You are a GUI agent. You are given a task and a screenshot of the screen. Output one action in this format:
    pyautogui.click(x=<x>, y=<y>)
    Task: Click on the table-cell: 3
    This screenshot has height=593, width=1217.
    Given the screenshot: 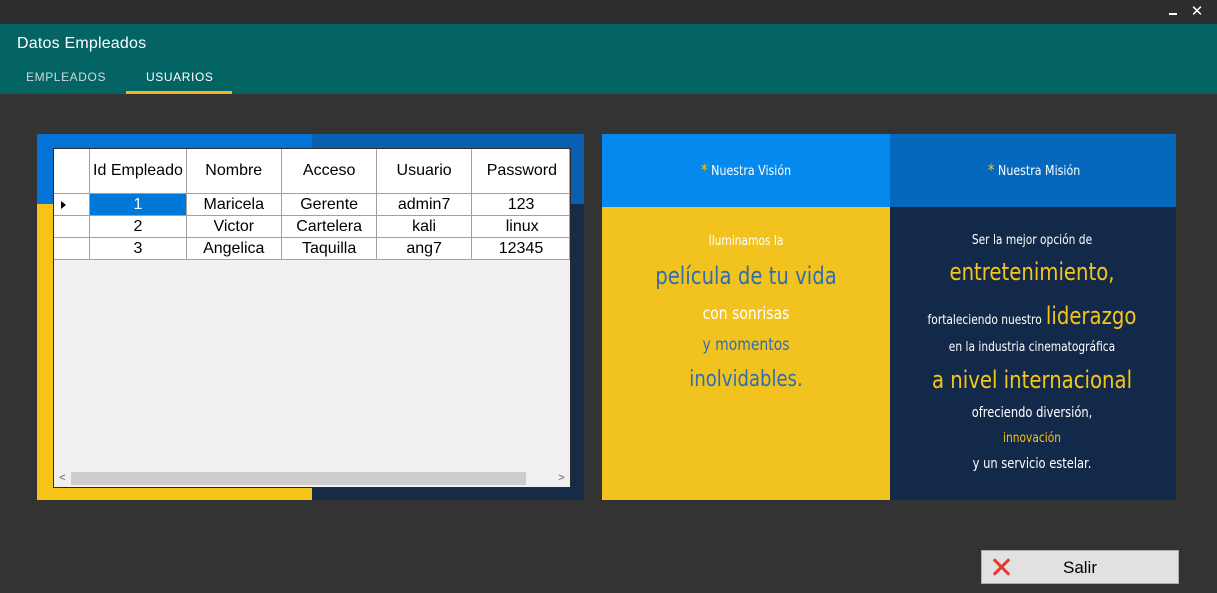 What is the action you would take?
    pyautogui.click(x=138, y=248)
    